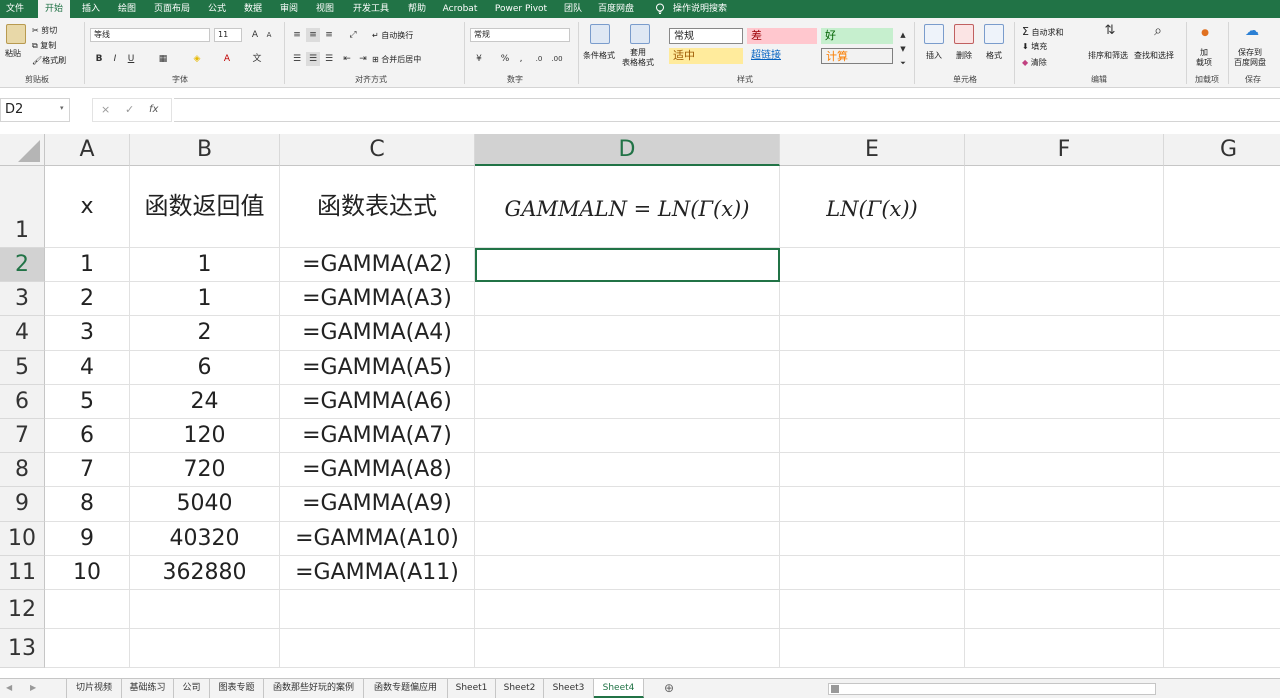 This screenshot has height=698, width=1280. Describe the element at coordinates (91, 9) in the screenshot. I see `tab-insert: 插入` at that location.